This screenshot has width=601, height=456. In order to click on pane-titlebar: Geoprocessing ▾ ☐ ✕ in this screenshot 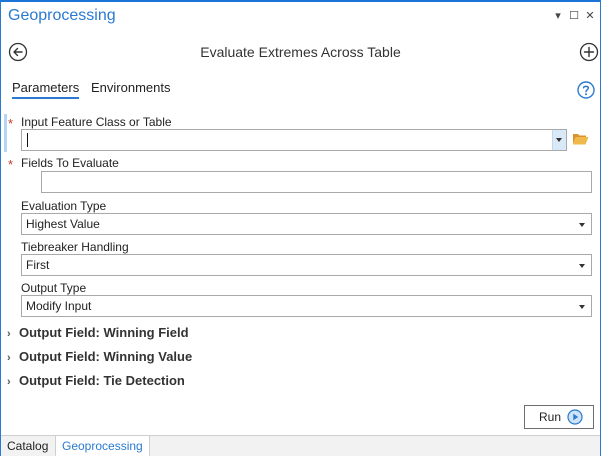, I will do `click(300, 17)`.